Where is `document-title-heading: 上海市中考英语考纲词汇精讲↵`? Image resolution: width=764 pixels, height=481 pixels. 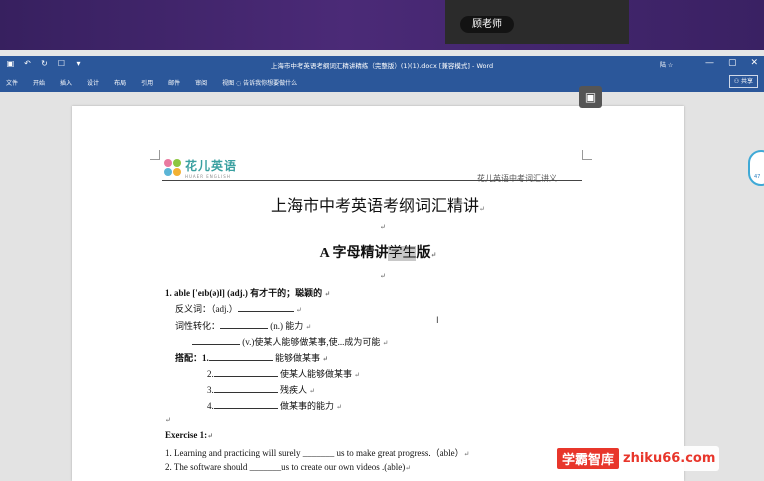 document-title-heading: 上海市中考英语考纲词汇精讲↵ is located at coordinates (378, 206).